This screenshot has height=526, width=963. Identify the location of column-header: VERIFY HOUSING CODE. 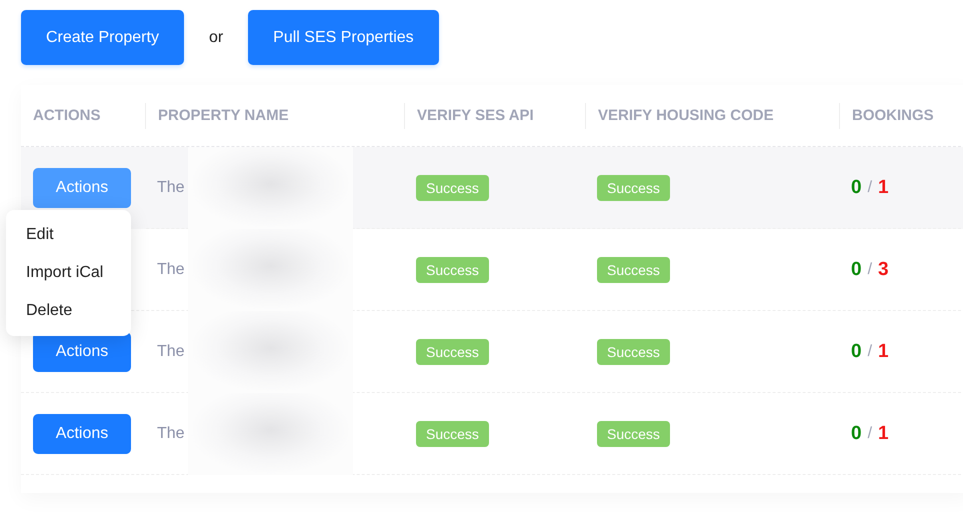
(712, 115).